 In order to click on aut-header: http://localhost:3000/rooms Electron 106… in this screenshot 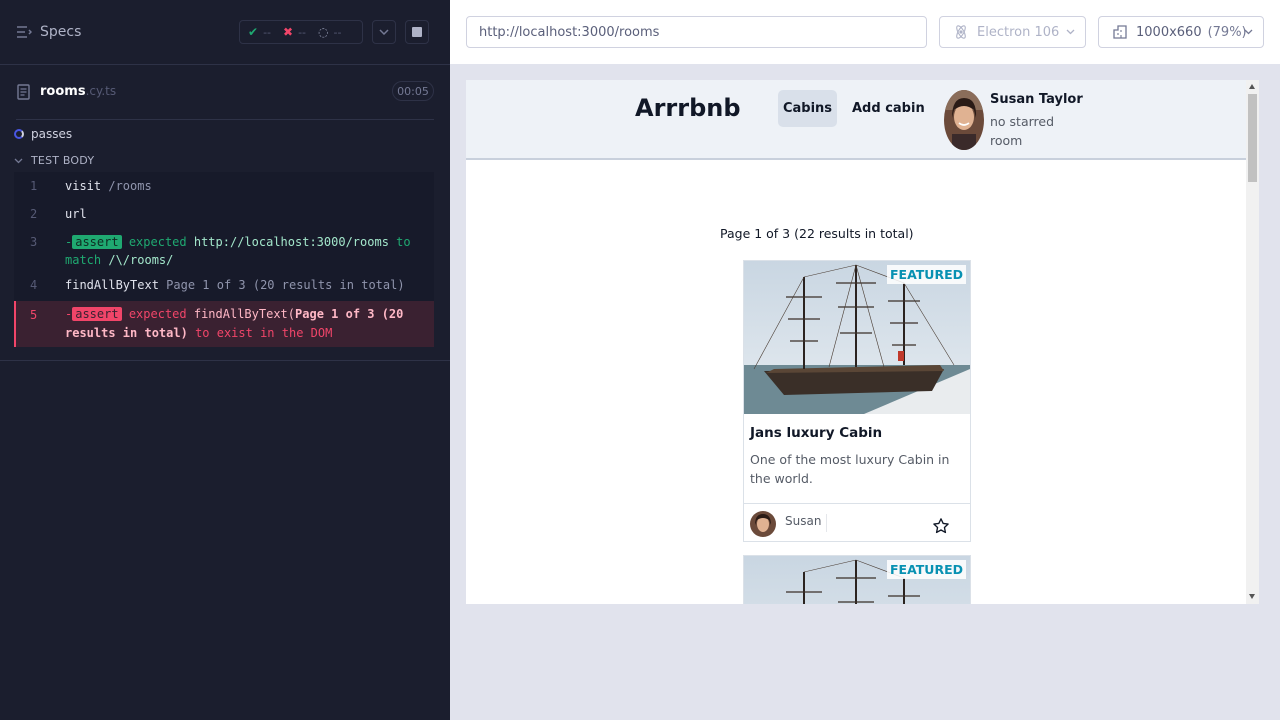, I will do `click(865, 32)`.